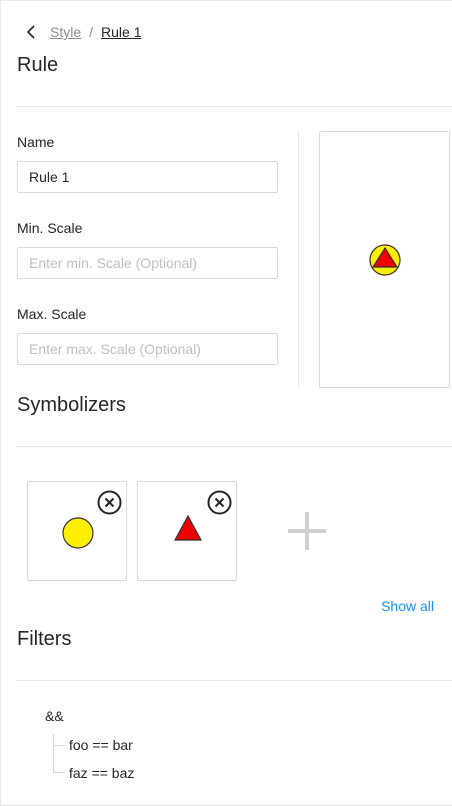 This screenshot has width=452, height=806. What do you see at coordinates (38, 65) in the screenshot?
I see `page-title: Rule` at bounding box center [38, 65].